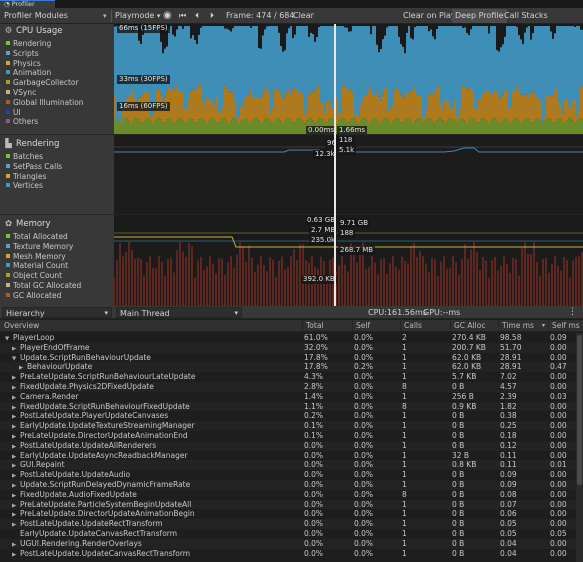 This screenshot has height=562, width=583. Describe the element at coordinates (28, 44) in the screenshot. I see `cpu-legend-item: Rendering` at that location.